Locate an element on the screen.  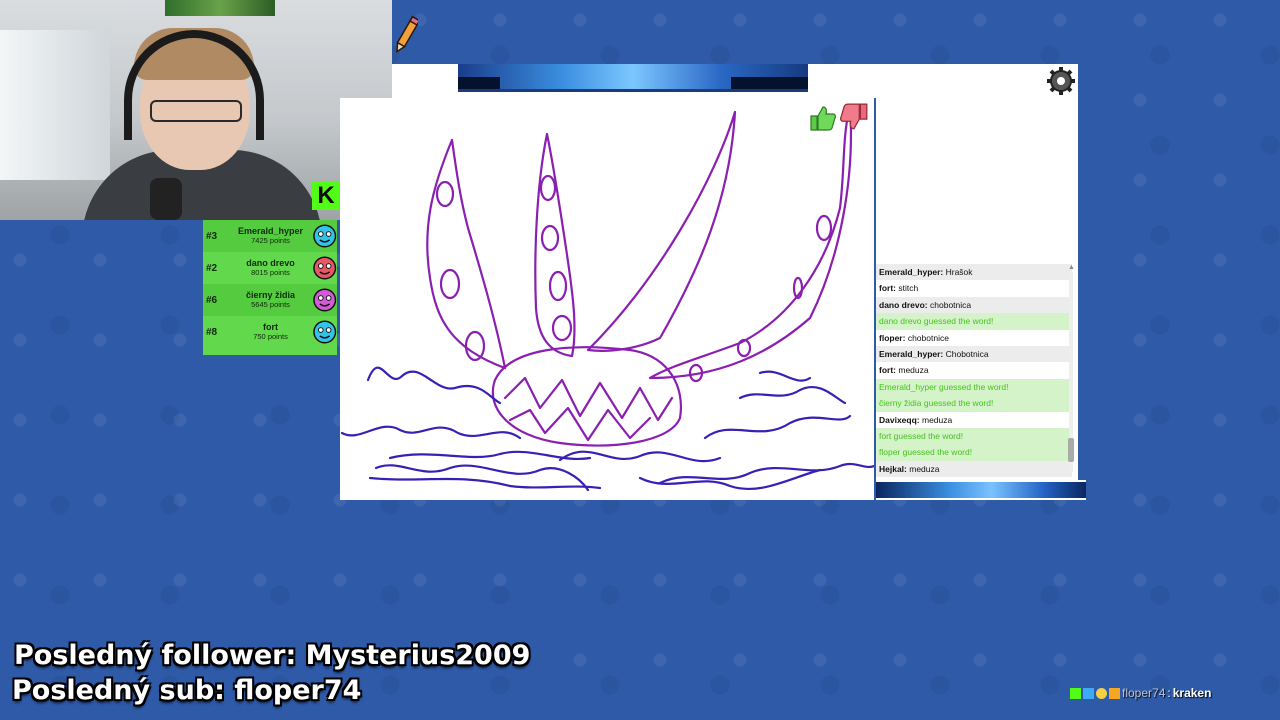
chat-message: Emerald_hyper: Chobotnica is located at coordinates (974, 354).